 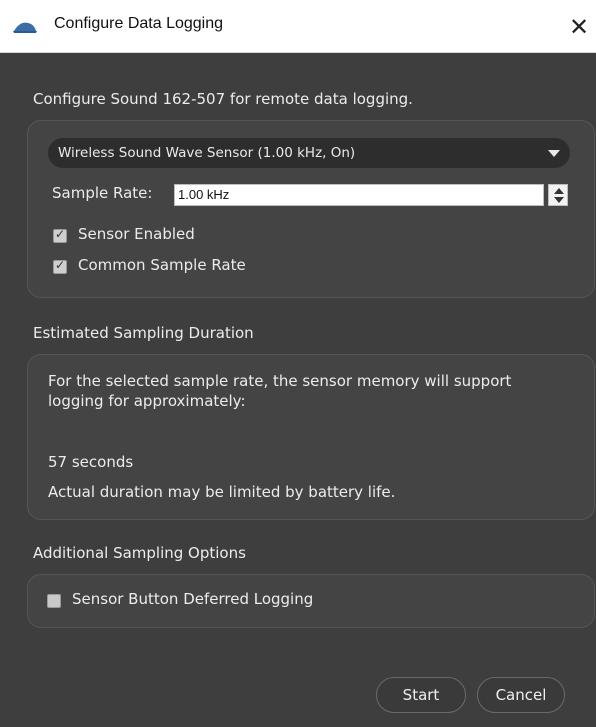 What do you see at coordinates (25, 27) in the screenshot?
I see `app-logo-icon` at bounding box center [25, 27].